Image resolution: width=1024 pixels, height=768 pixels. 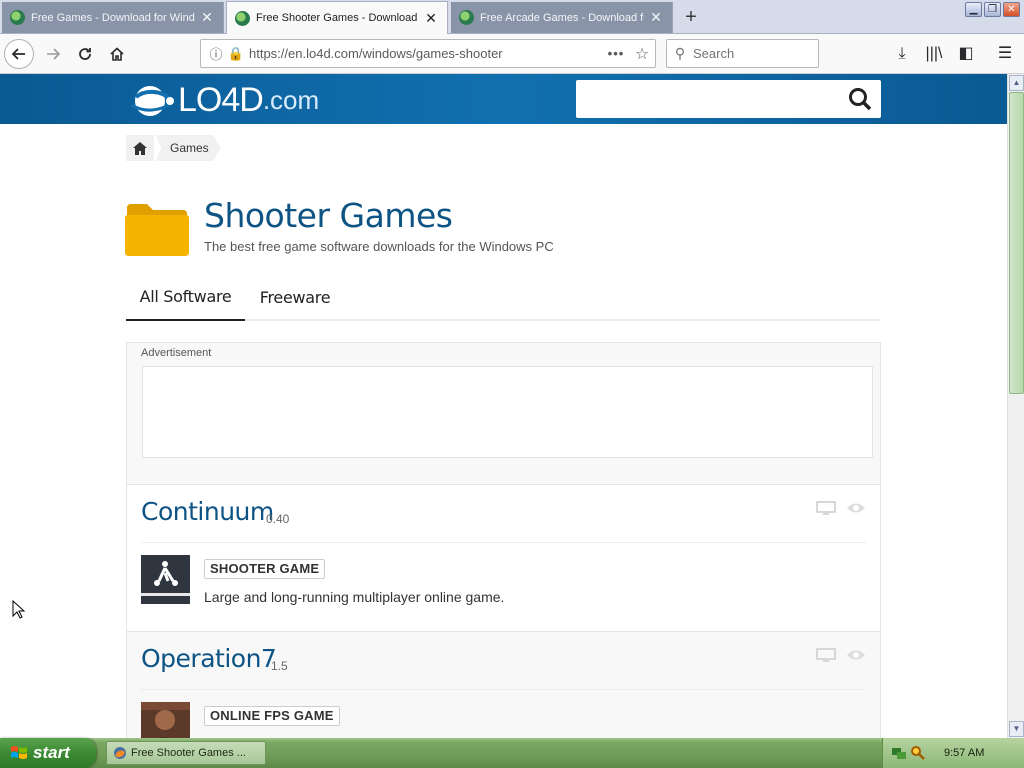 I want to click on start-button: start, so click(x=48, y=753).